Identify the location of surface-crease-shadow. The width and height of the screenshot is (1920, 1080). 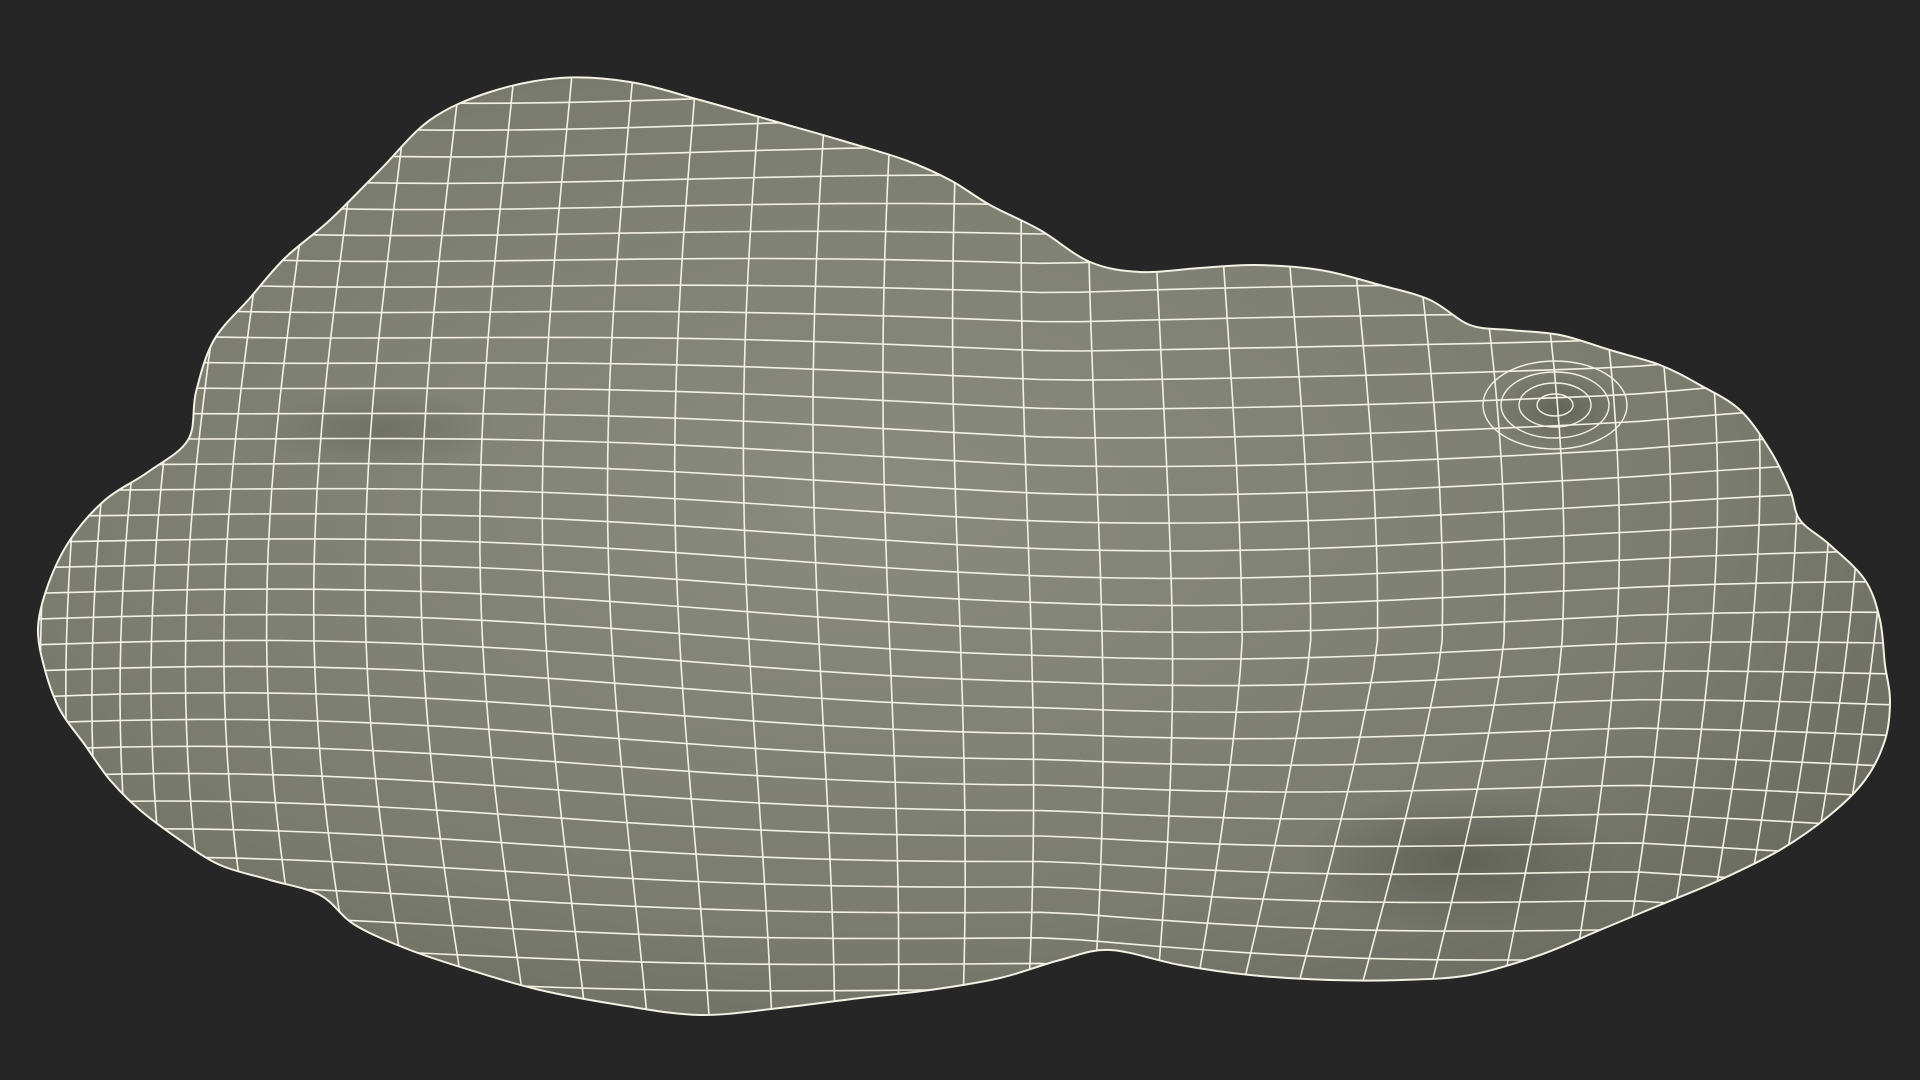
(380, 430).